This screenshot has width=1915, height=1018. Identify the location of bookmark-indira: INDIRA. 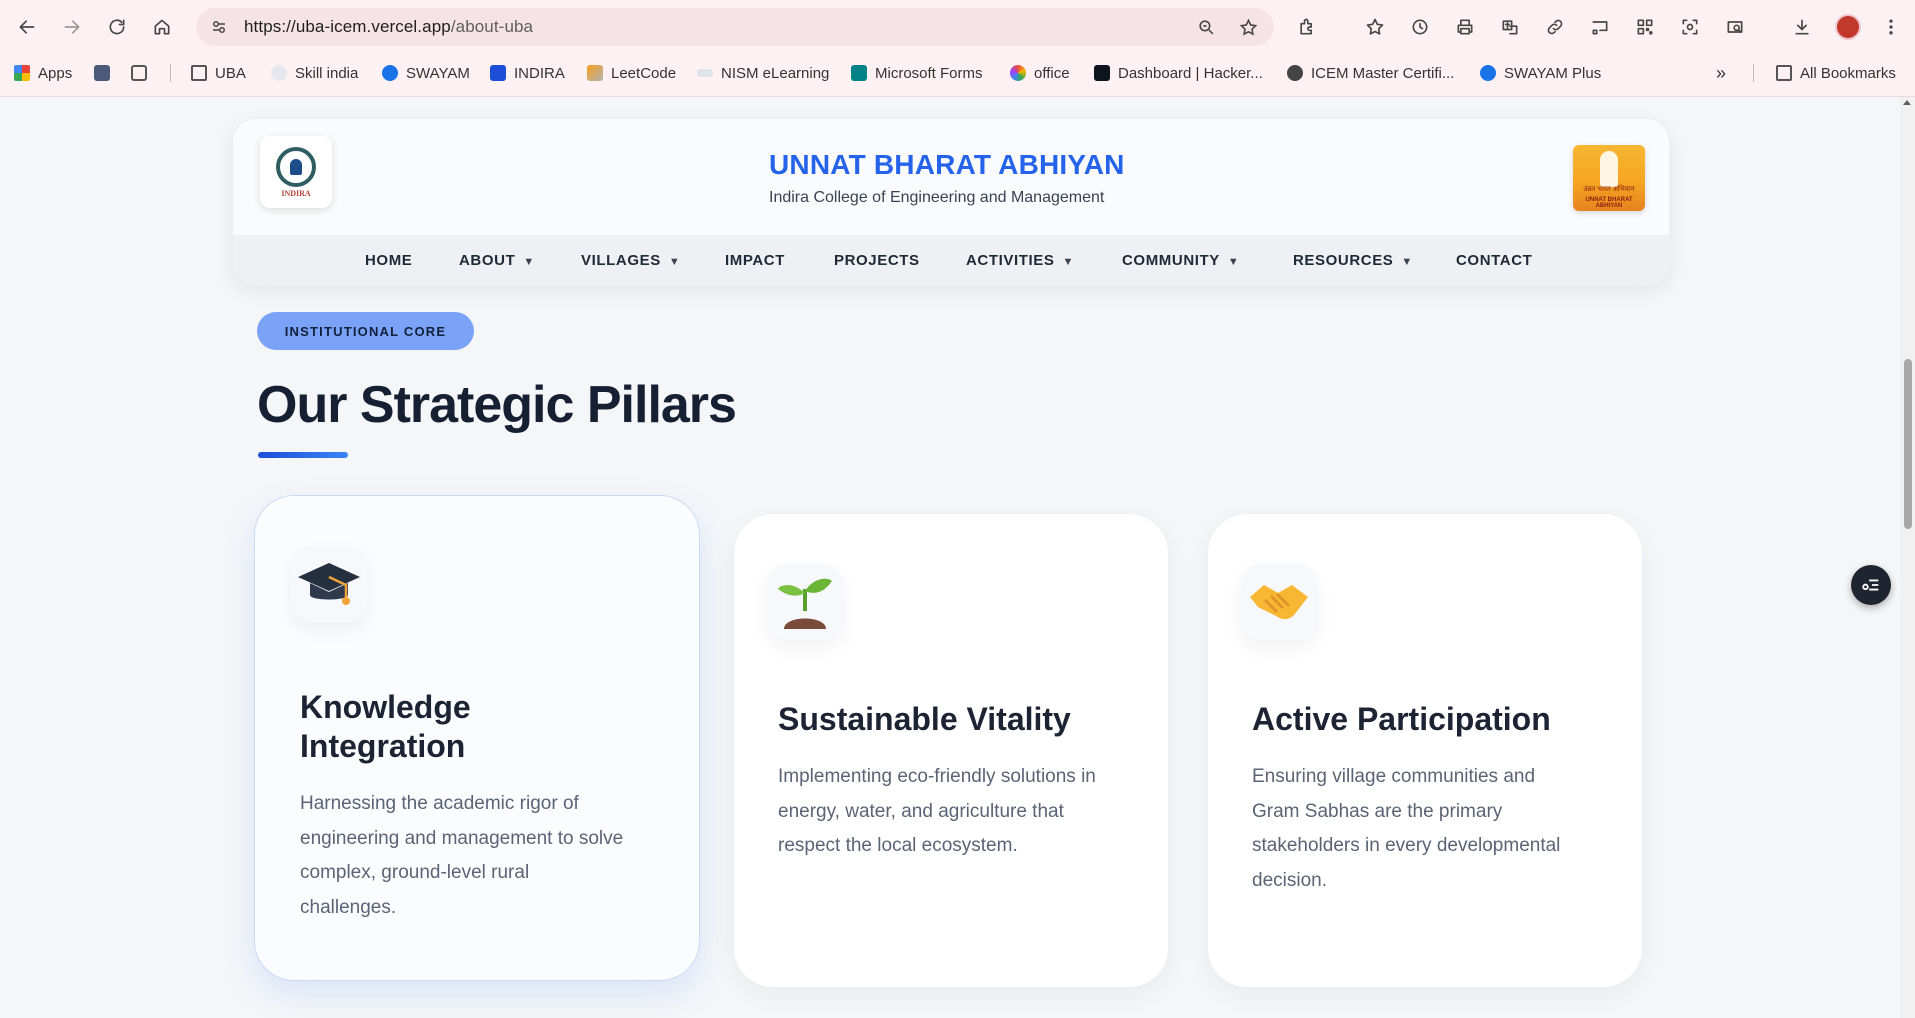
(527, 73).